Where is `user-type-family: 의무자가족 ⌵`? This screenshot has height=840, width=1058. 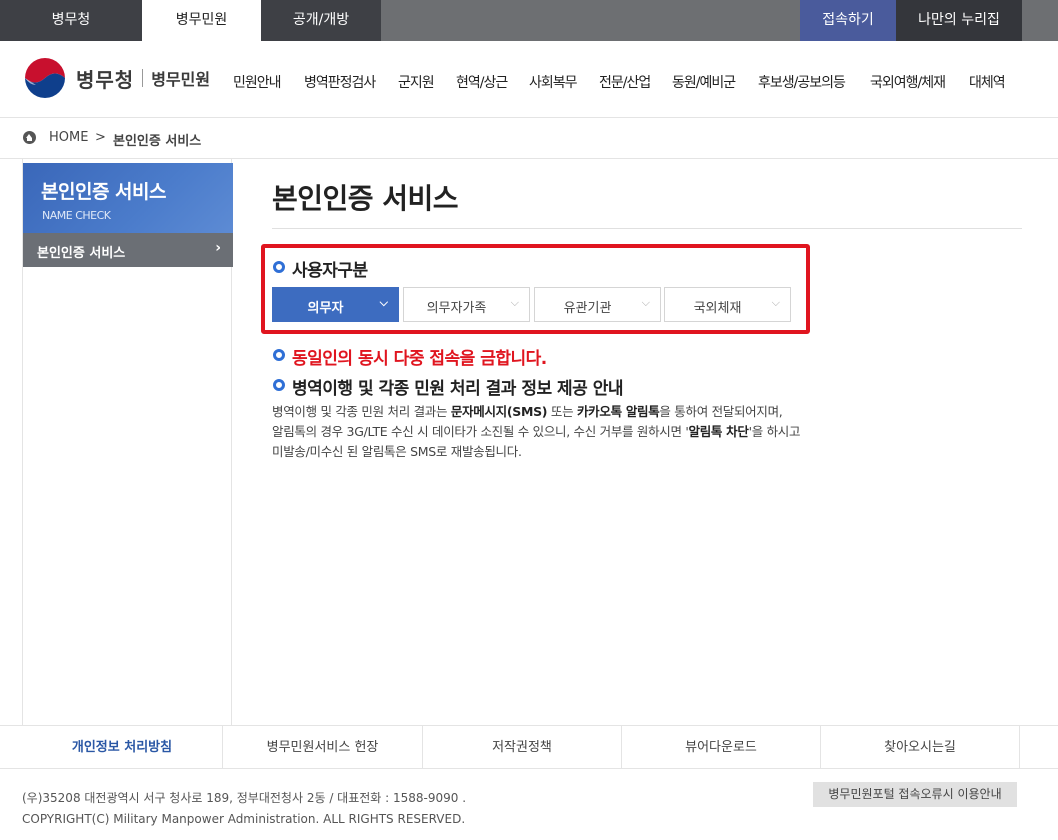
user-type-family: 의무자가족 ⌵ is located at coordinates (466, 304).